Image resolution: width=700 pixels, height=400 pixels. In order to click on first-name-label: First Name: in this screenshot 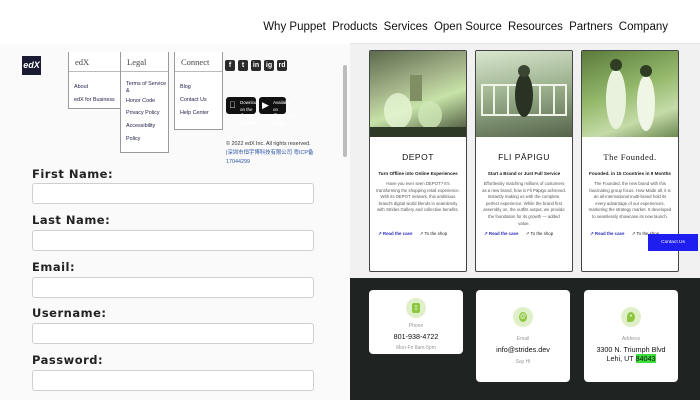, I will do `click(73, 174)`.